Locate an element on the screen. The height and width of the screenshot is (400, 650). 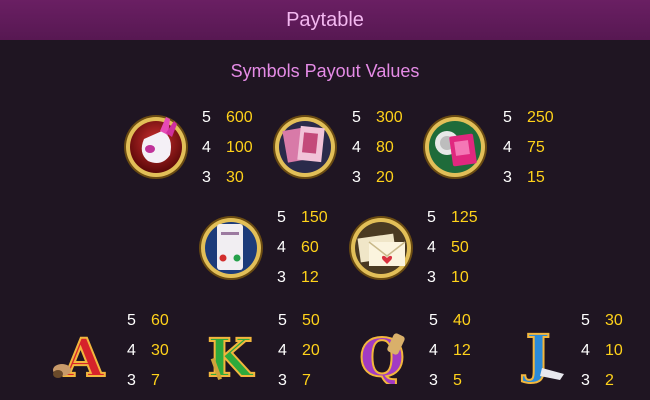
condom-icon is located at coordinates (455, 149).